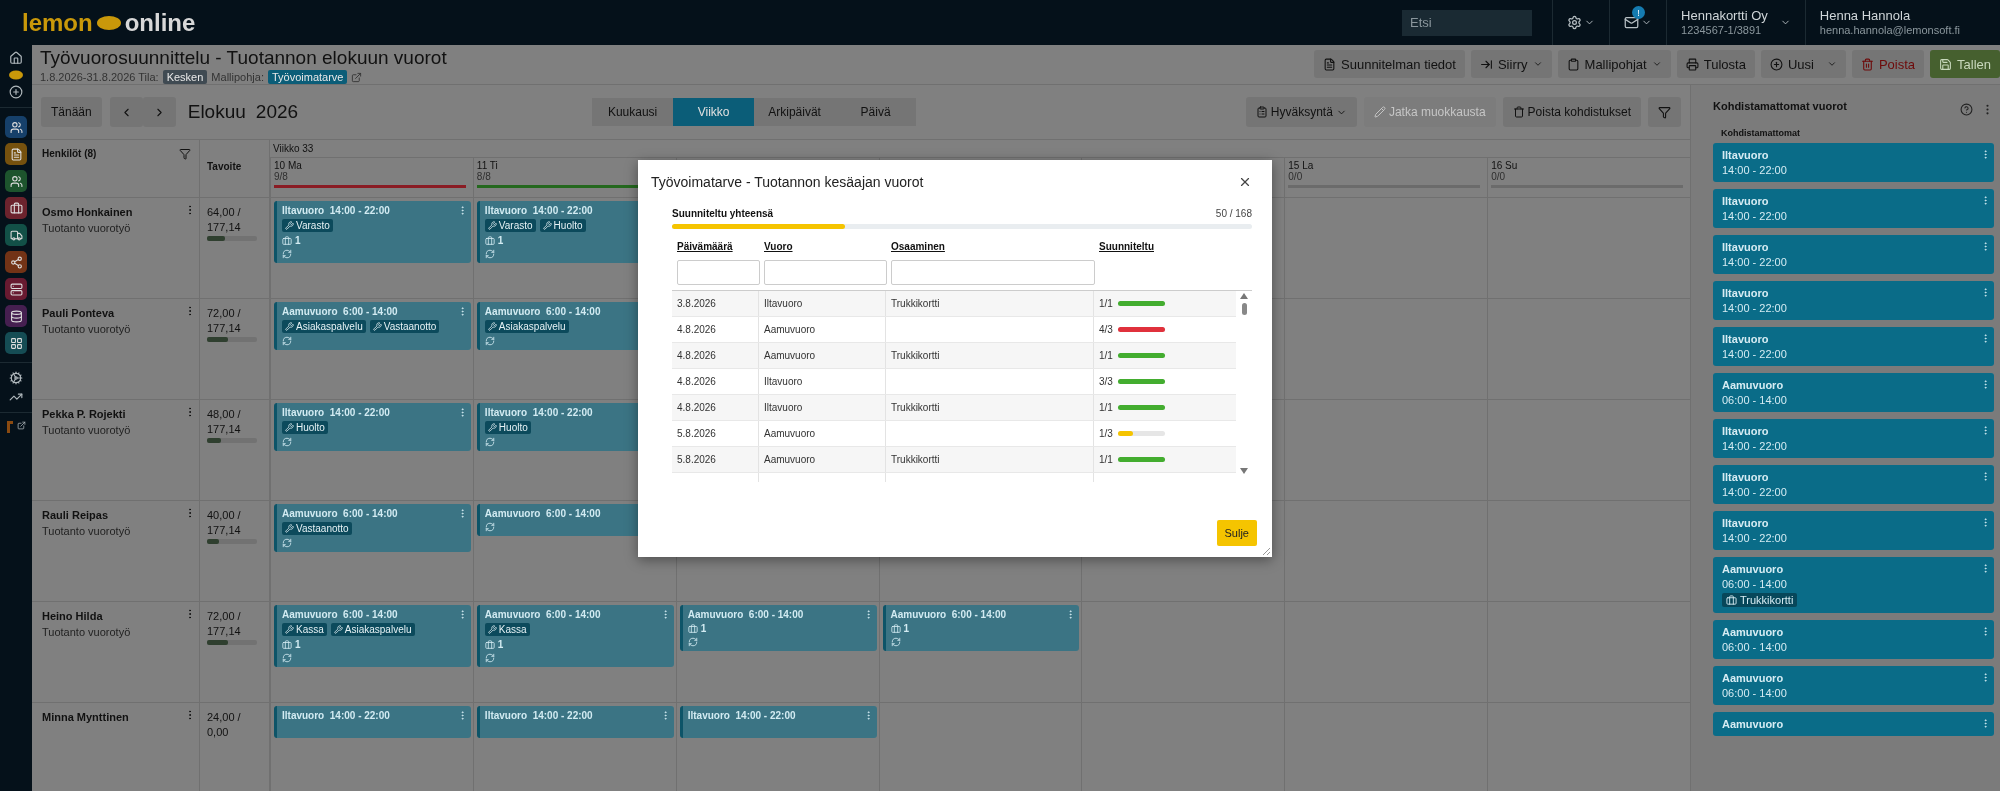 The height and width of the screenshot is (791, 2000). What do you see at coordinates (1715, 64) in the screenshot?
I see `action-button: Tulosta` at bounding box center [1715, 64].